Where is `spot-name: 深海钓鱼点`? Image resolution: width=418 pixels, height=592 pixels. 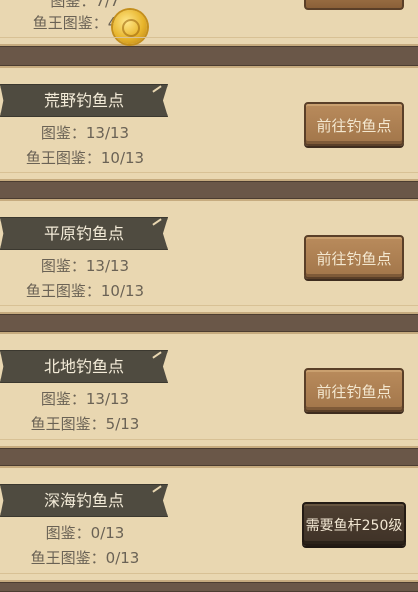 spot-name: 深海钓鱼点 is located at coordinates (83, 500).